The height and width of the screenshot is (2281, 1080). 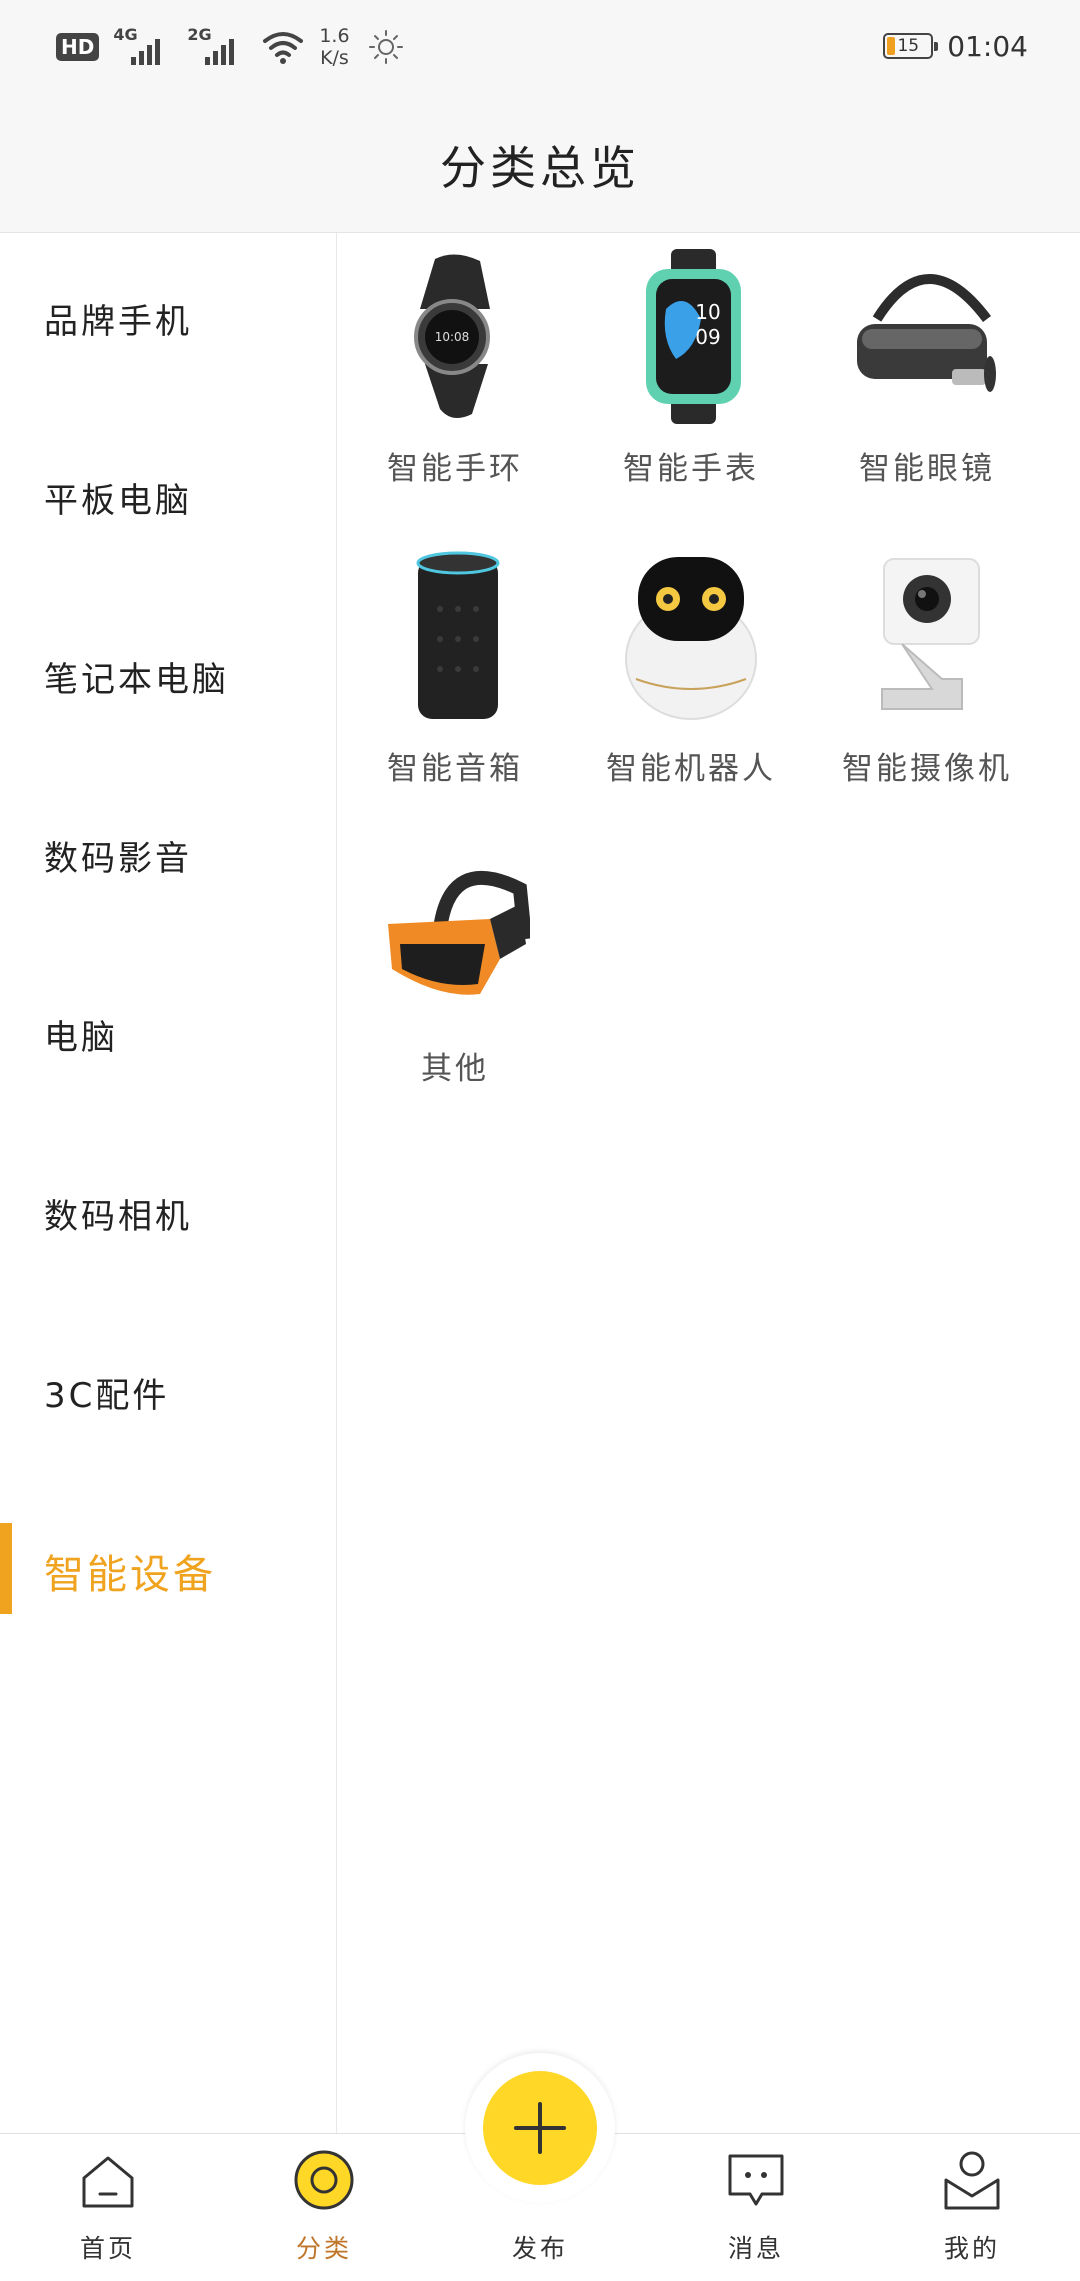 I want to click on nav-label: 分类, so click(x=323, y=2248).